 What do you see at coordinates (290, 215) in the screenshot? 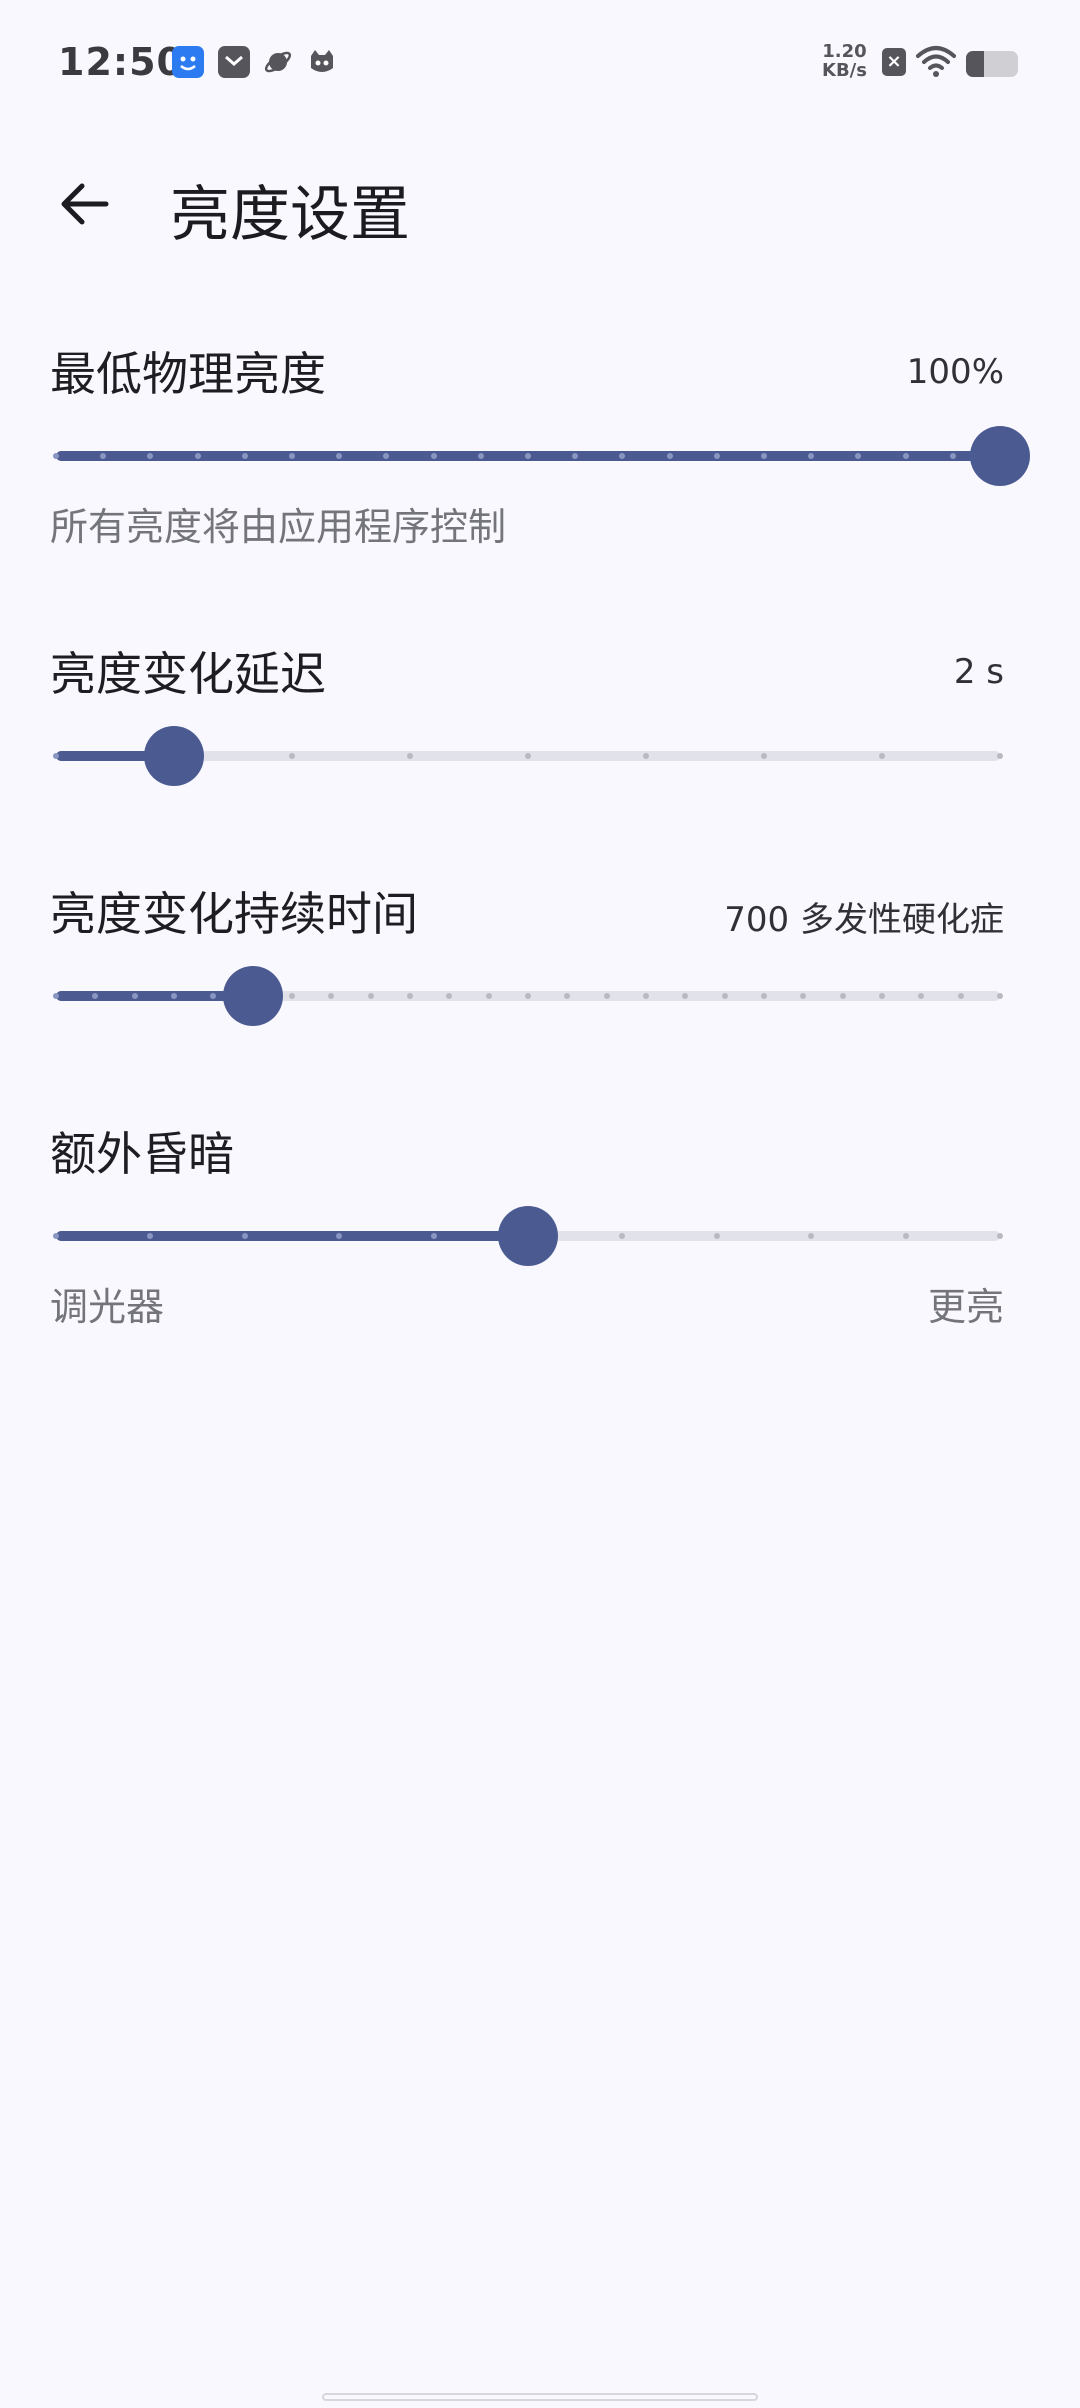
I see `page-title: 亮度设置` at bounding box center [290, 215].